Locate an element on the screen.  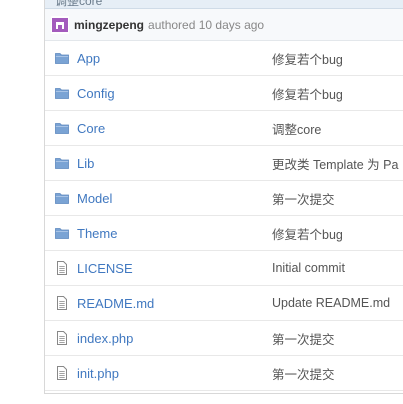
file-name-link: App is located at coordinates (88, 58).